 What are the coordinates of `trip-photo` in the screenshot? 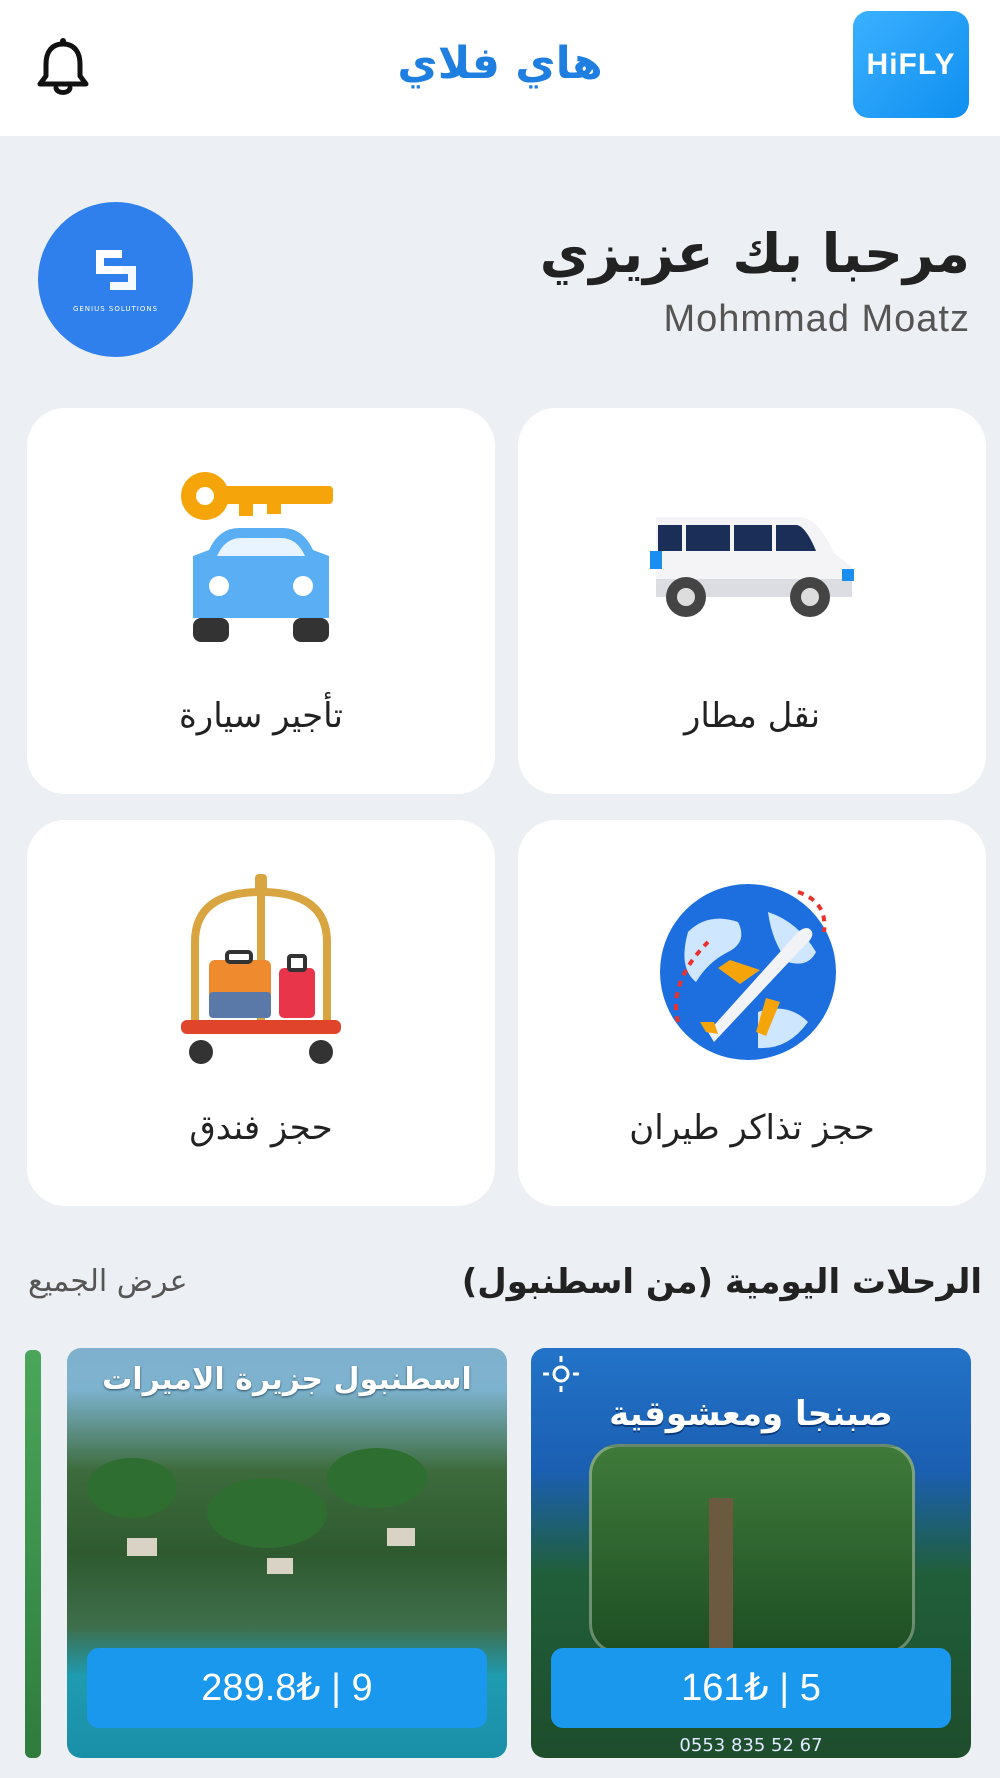 It's located at (752, 1549).